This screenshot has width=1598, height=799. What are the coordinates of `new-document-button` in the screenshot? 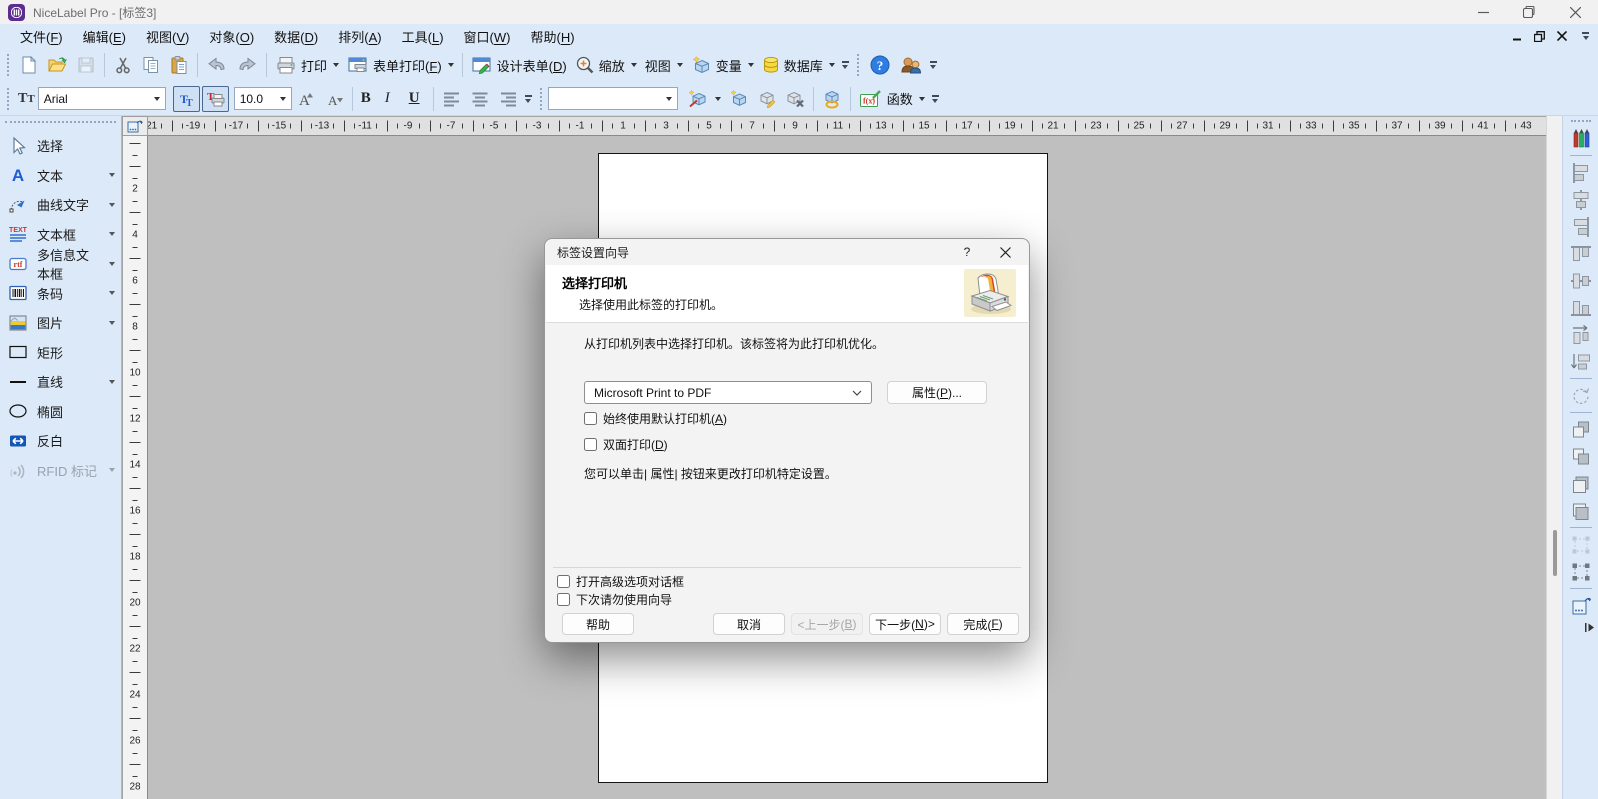 It's located at (29, 65).